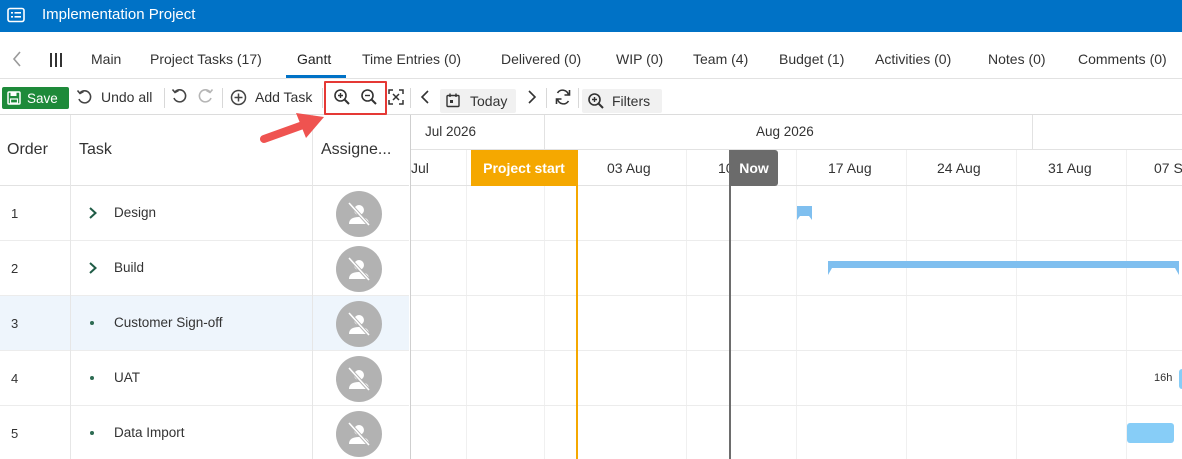  I want to click on table-row: 3 Customer Sign-off, so click(204, 323).